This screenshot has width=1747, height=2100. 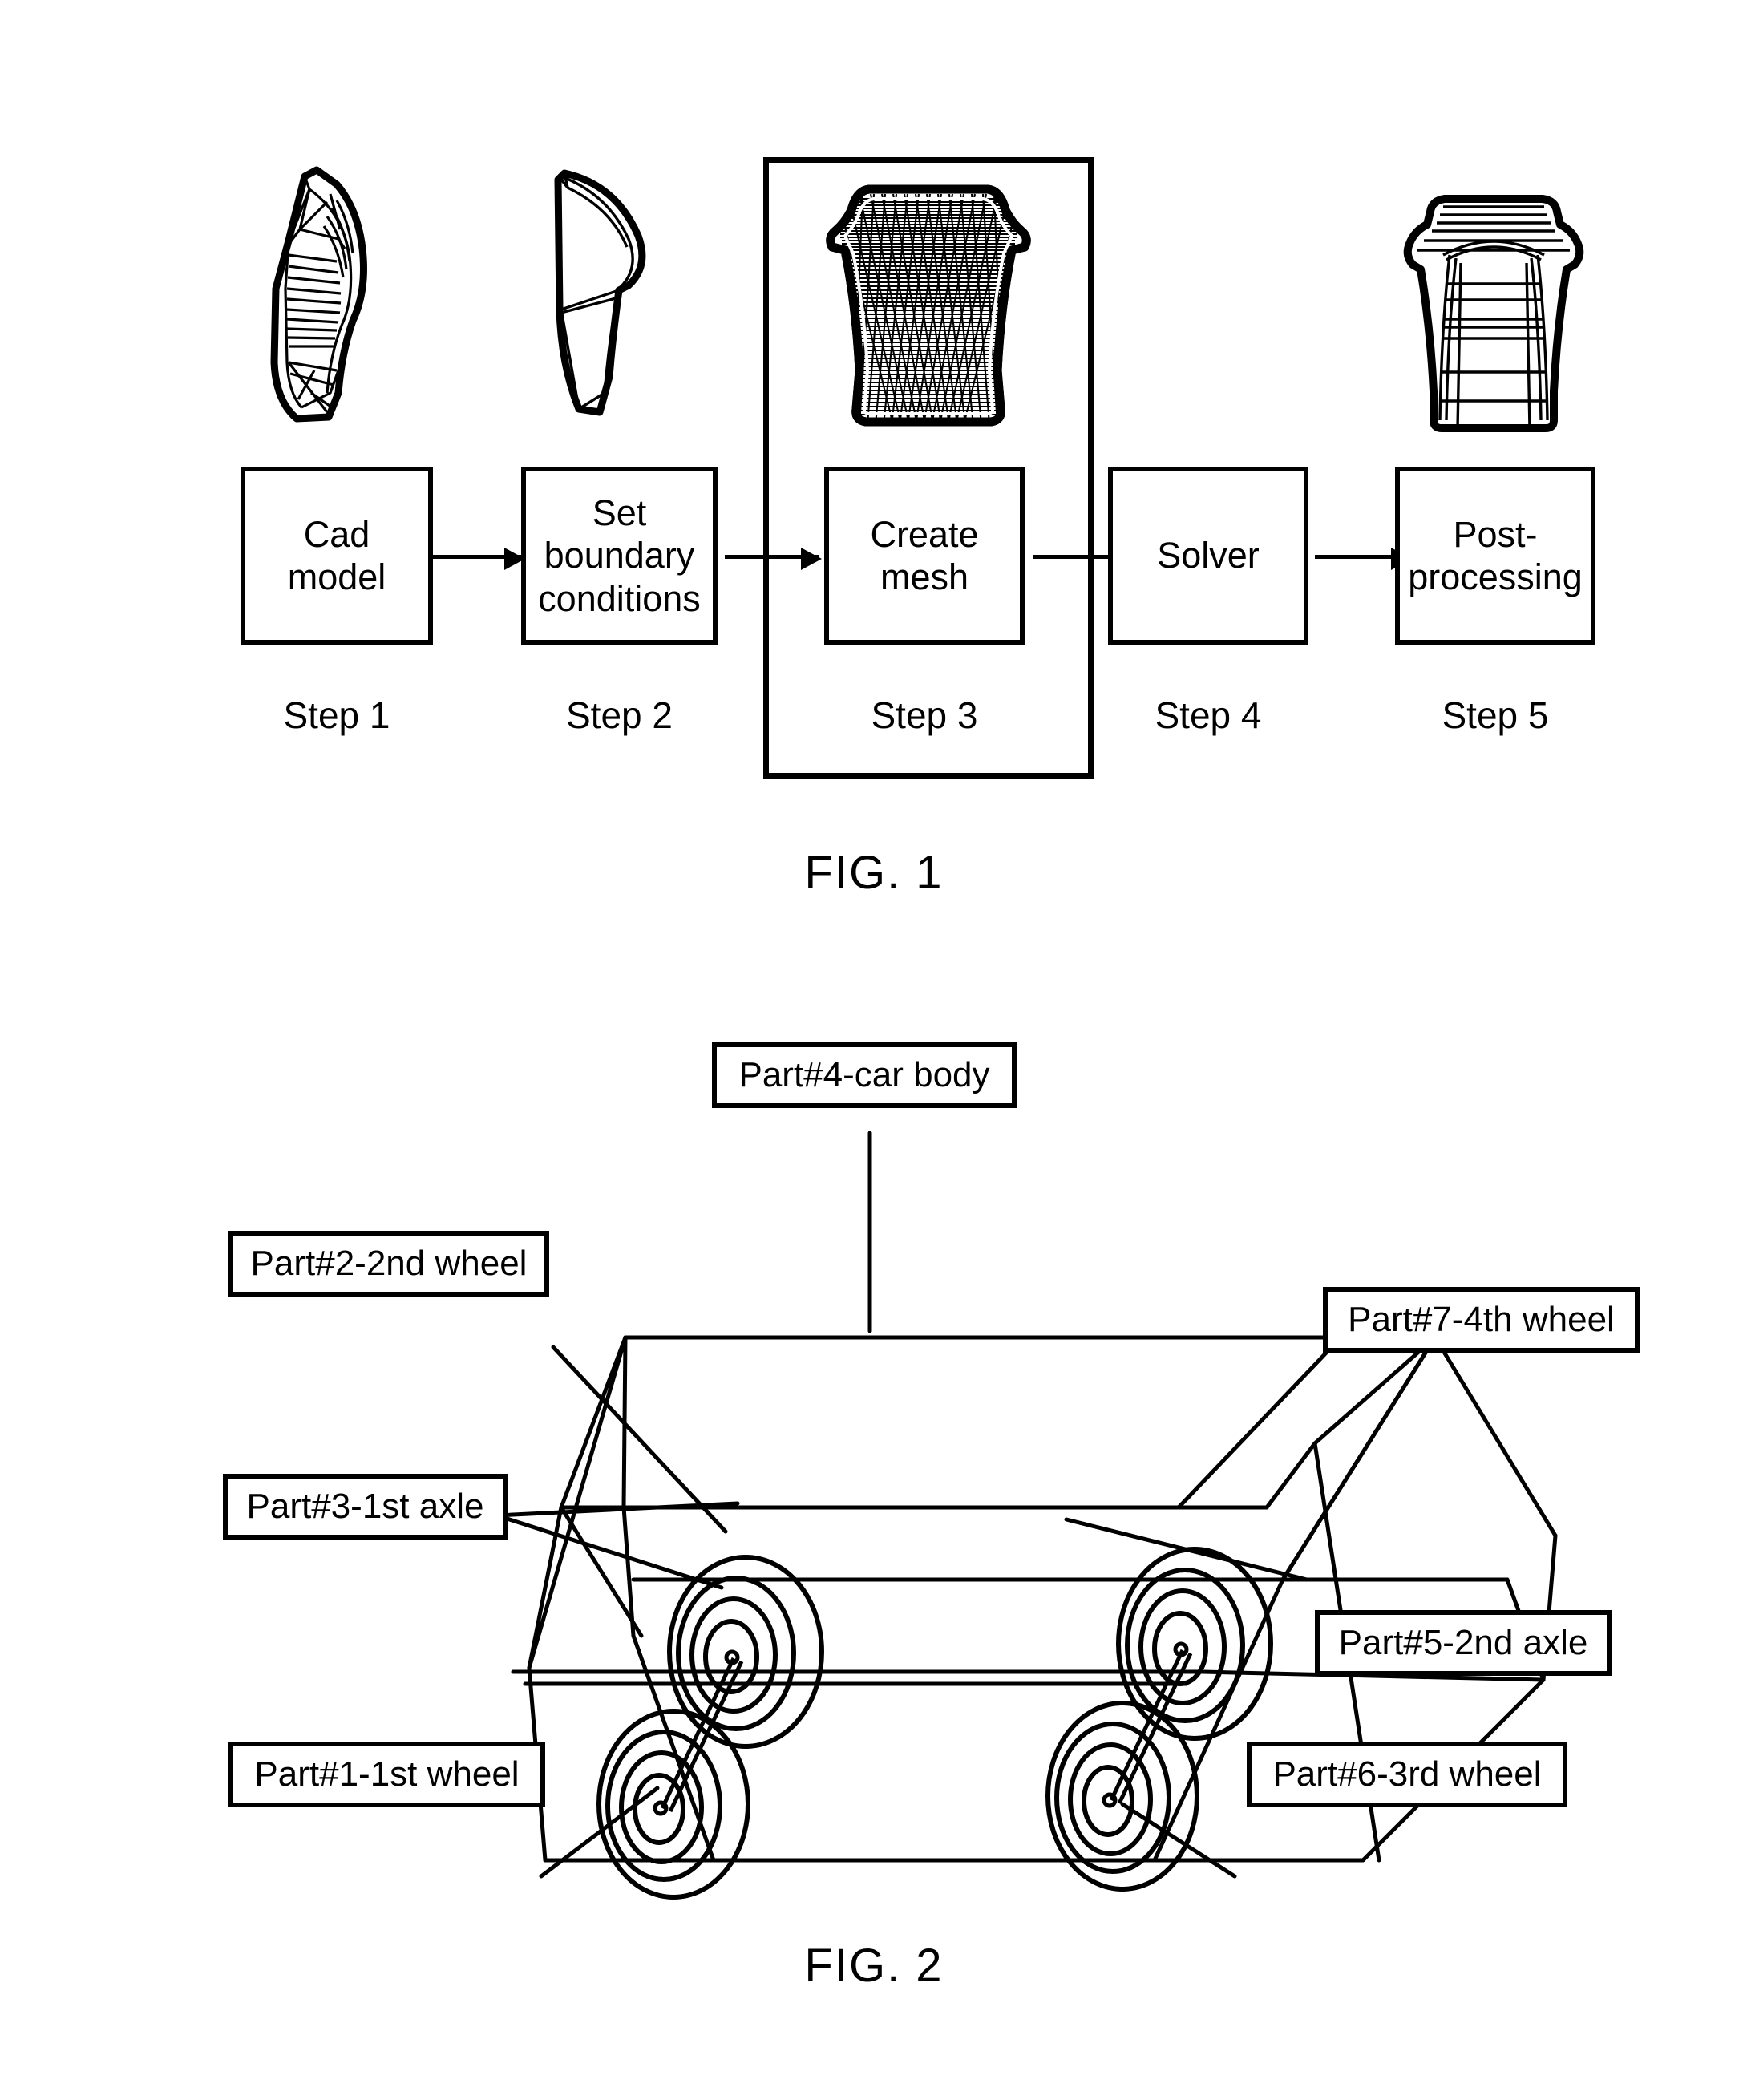 I want to click on callout-part2-label: Part#2-2nd wheel, so click(x=389, y=1263).